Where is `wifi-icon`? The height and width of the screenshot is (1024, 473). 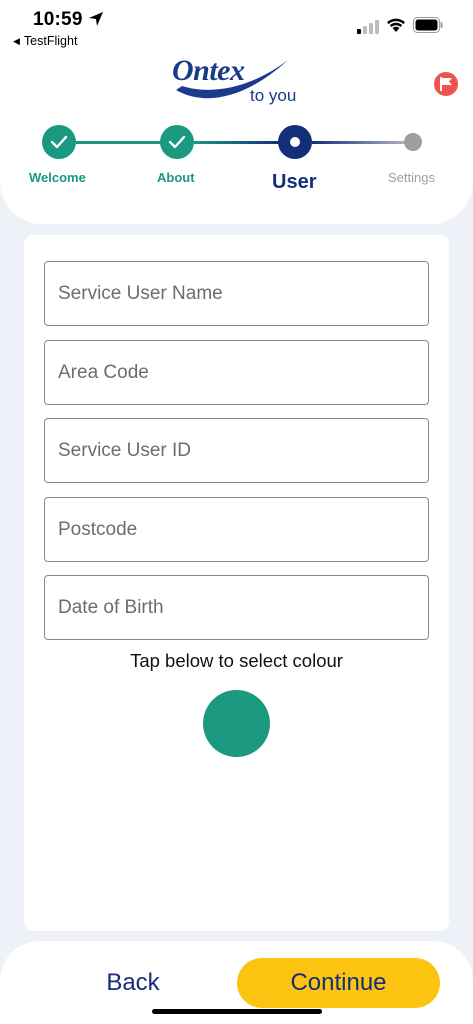 wifi-icon is located at coordinates (396, 25).